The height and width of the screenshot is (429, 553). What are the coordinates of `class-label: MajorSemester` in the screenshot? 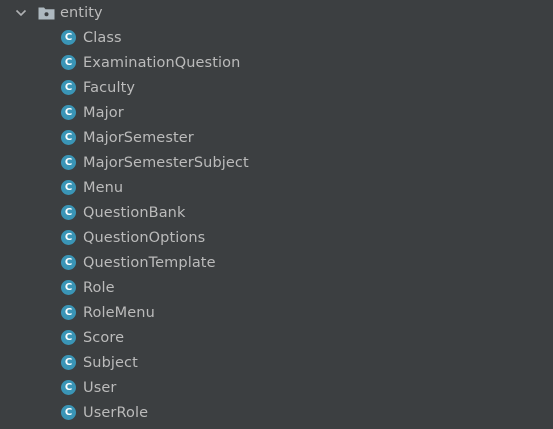 It's located at (138, 137).